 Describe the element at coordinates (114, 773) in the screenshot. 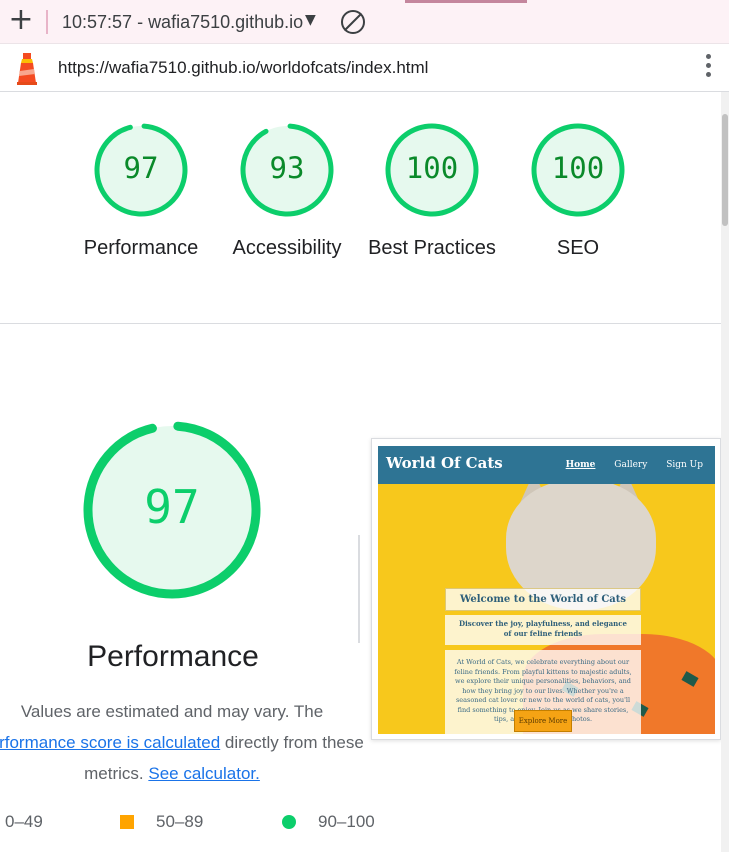

I see `desc-line3: metrics.` at that location.